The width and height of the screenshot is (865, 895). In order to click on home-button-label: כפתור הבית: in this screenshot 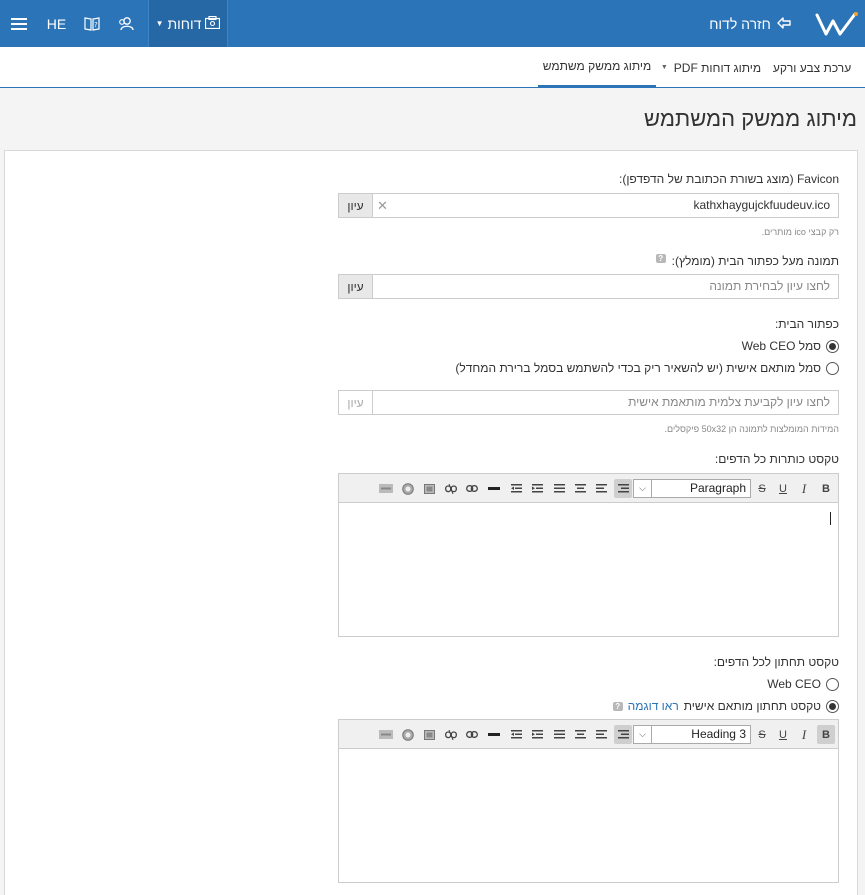, I will do `click(806, 324)`.